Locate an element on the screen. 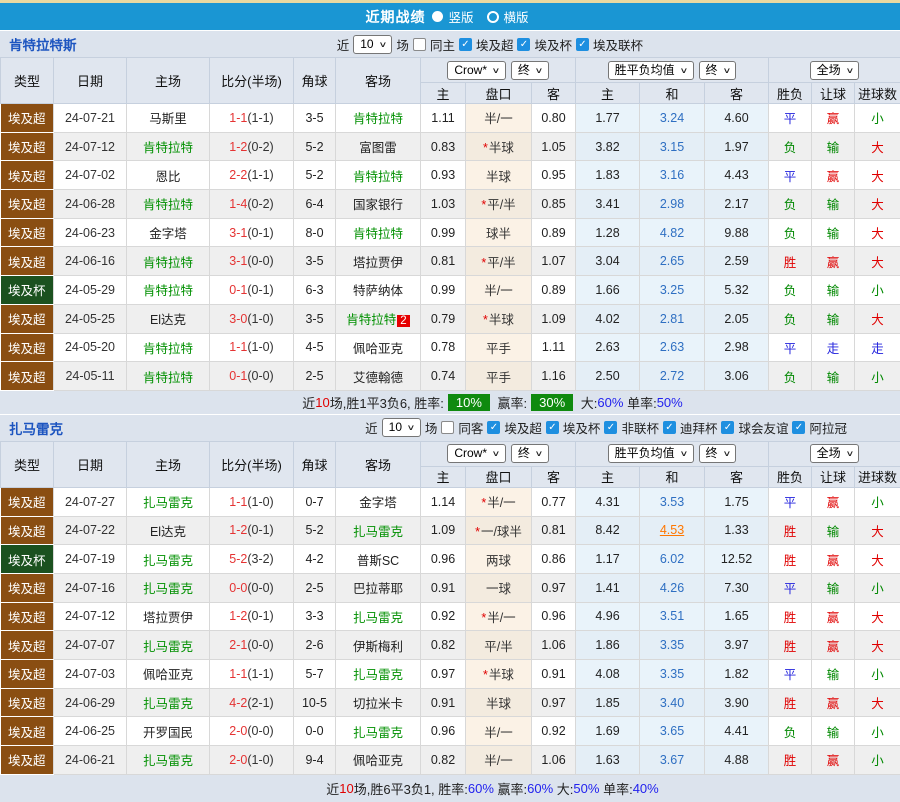 The image size is (900, 802). team-name: 扎马雷克 is located at coordinates (36, 428).